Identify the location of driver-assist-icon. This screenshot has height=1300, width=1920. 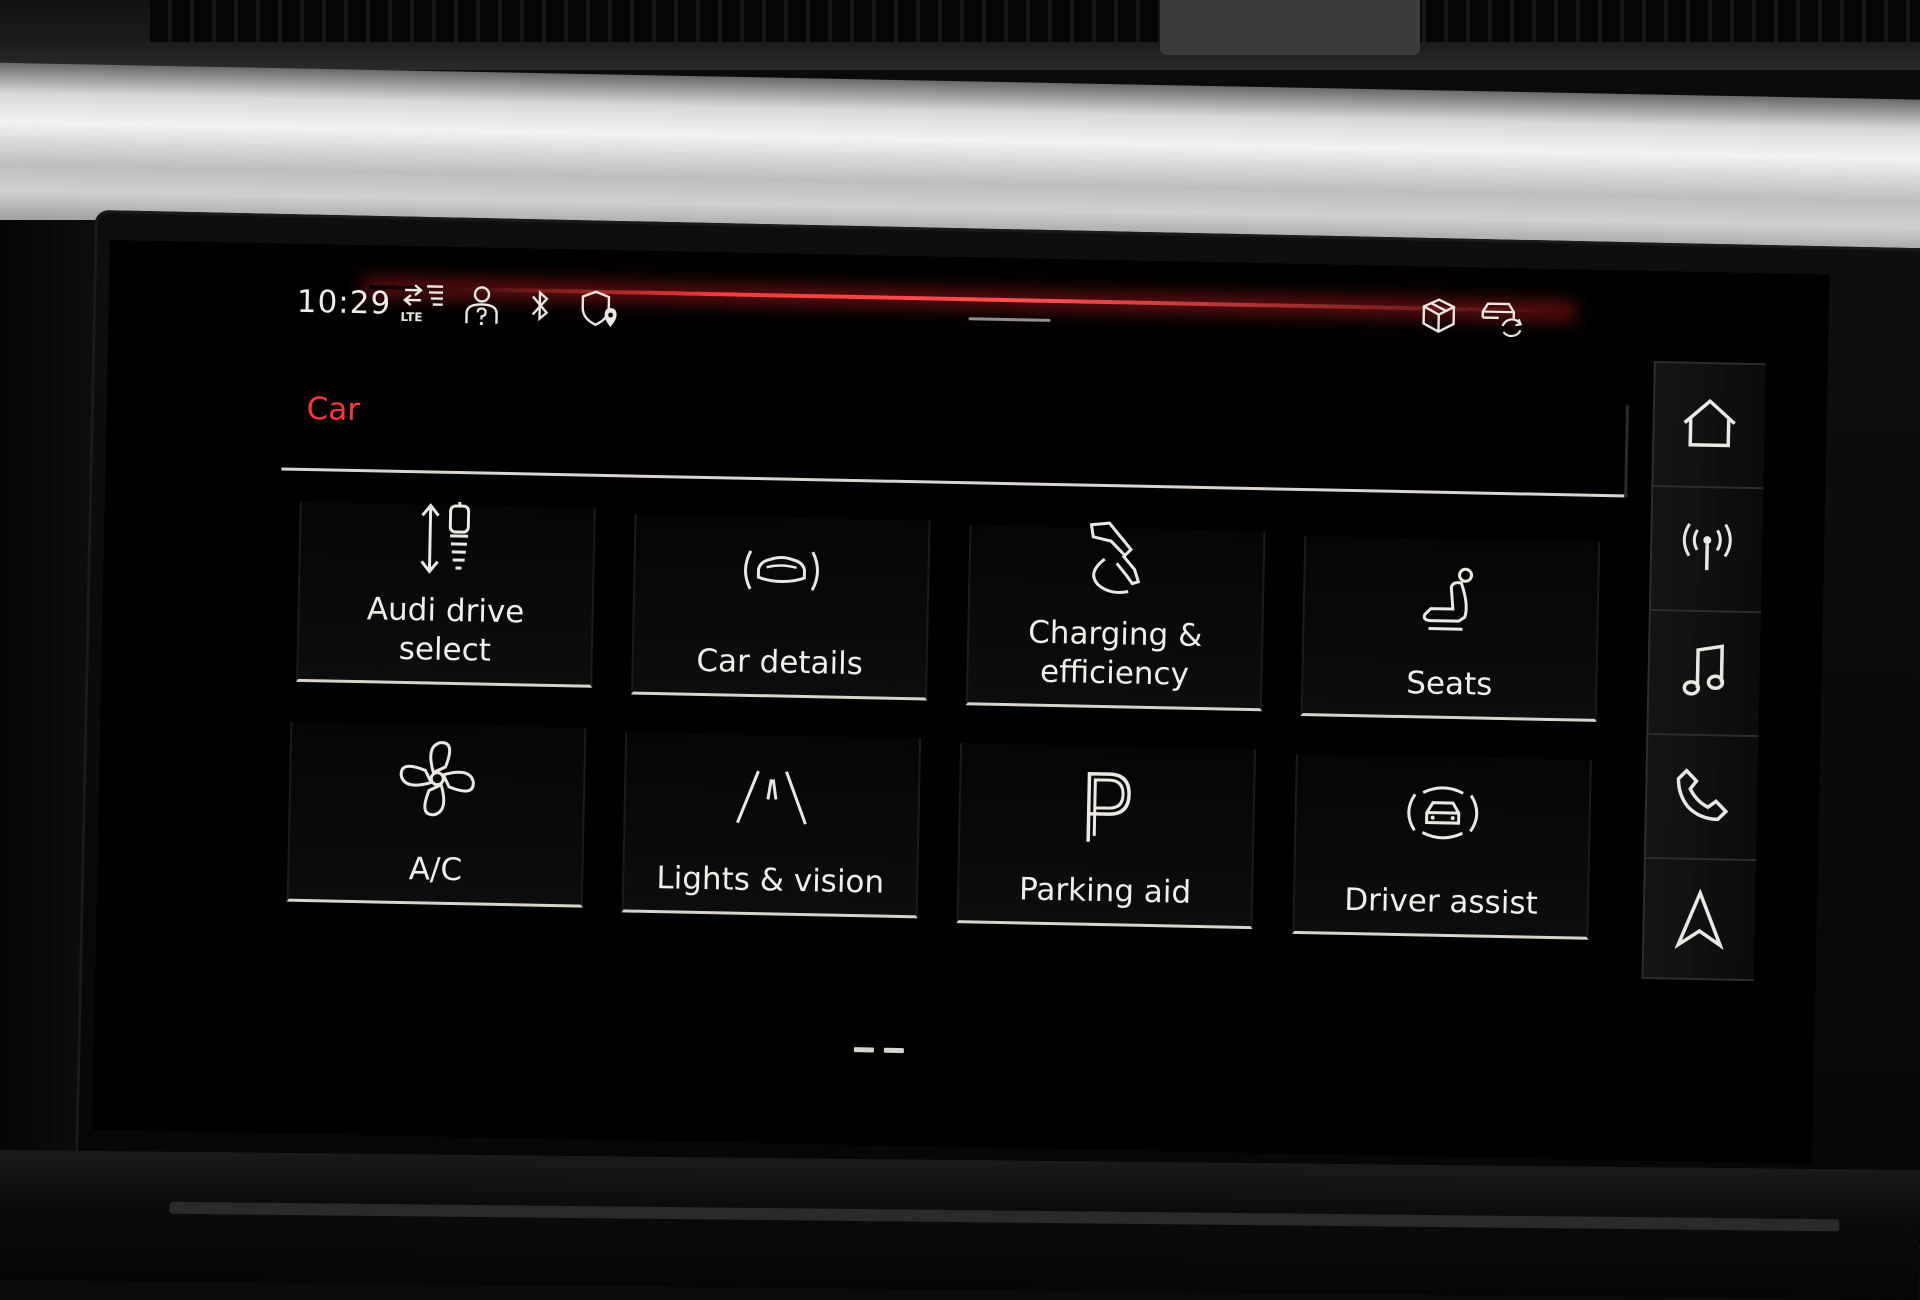
(1442, 815).